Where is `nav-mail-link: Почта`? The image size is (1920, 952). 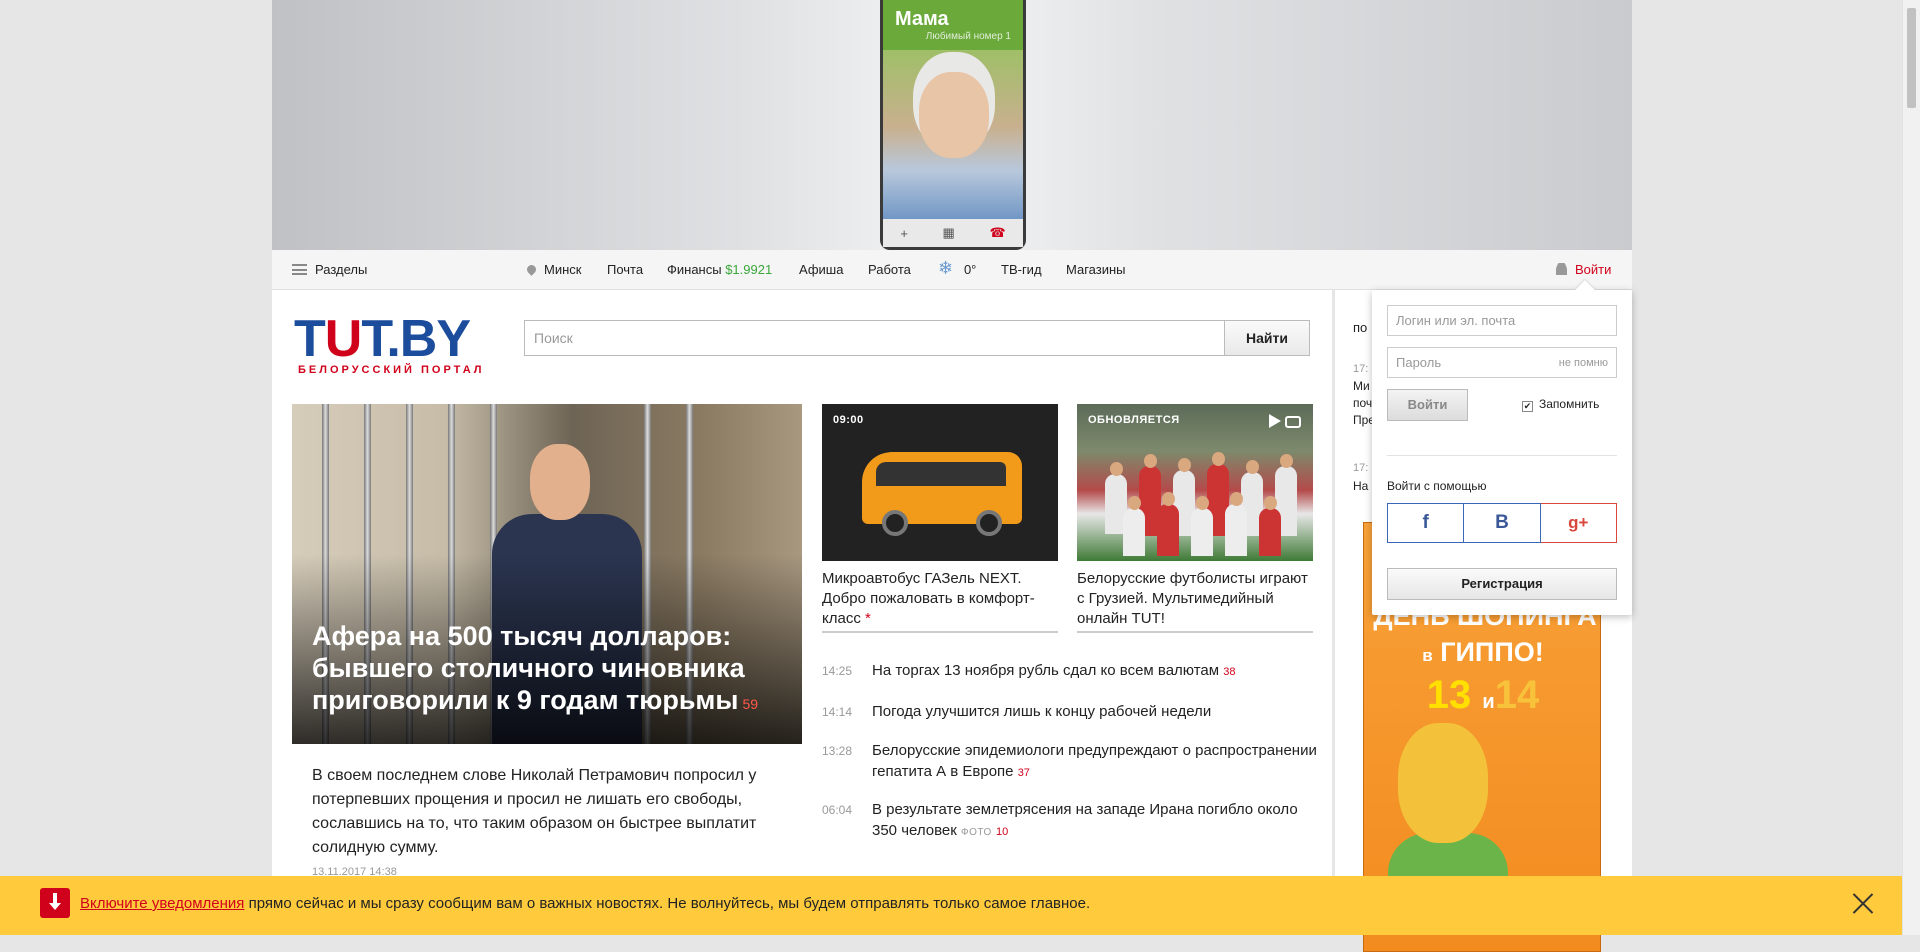 nav-mail-link: Почта is located at coordinates (625, 269).